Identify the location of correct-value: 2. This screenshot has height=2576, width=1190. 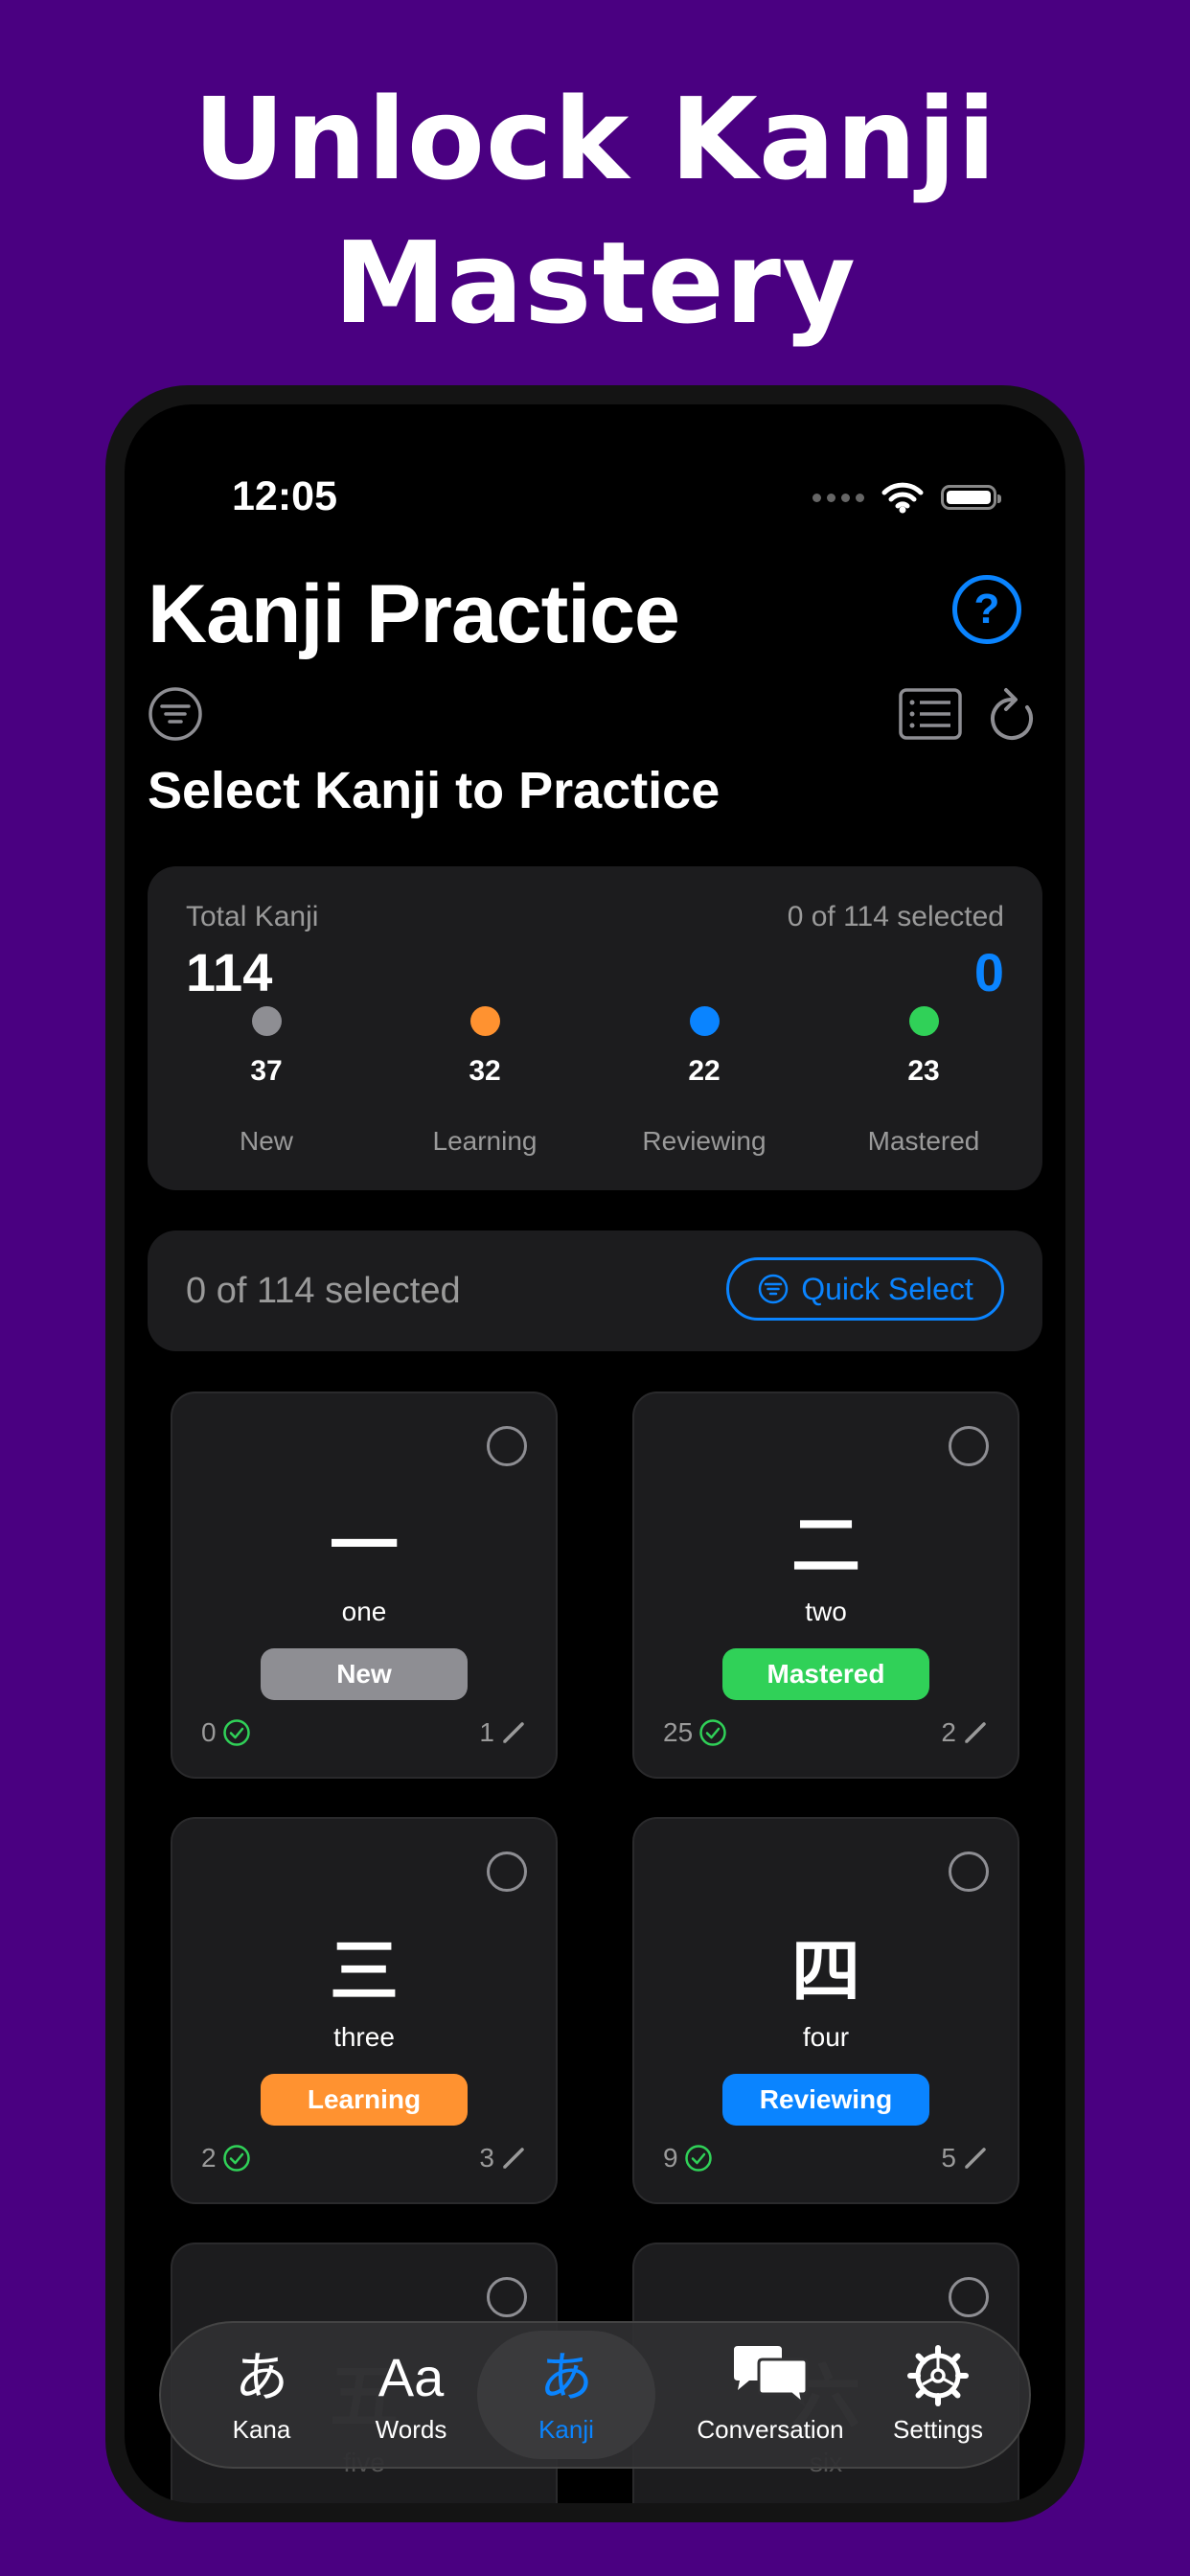
(209, 2158).